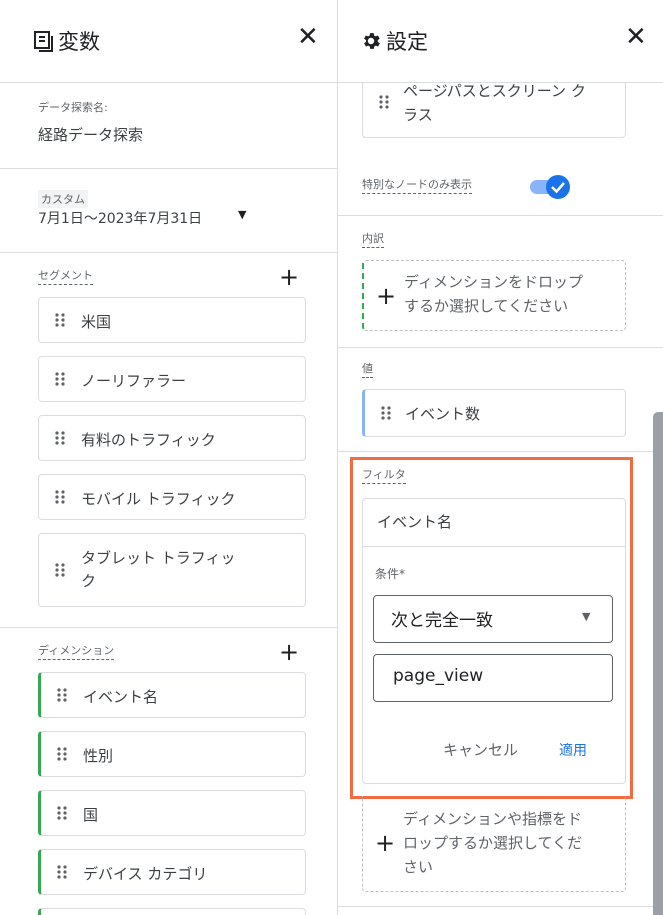 This screenshot has width=663, height=915. What do you see at coordinates (172, 695) in the screenshot?
I see `dimension-chip: イベント名` at bounding box center [172, 695].